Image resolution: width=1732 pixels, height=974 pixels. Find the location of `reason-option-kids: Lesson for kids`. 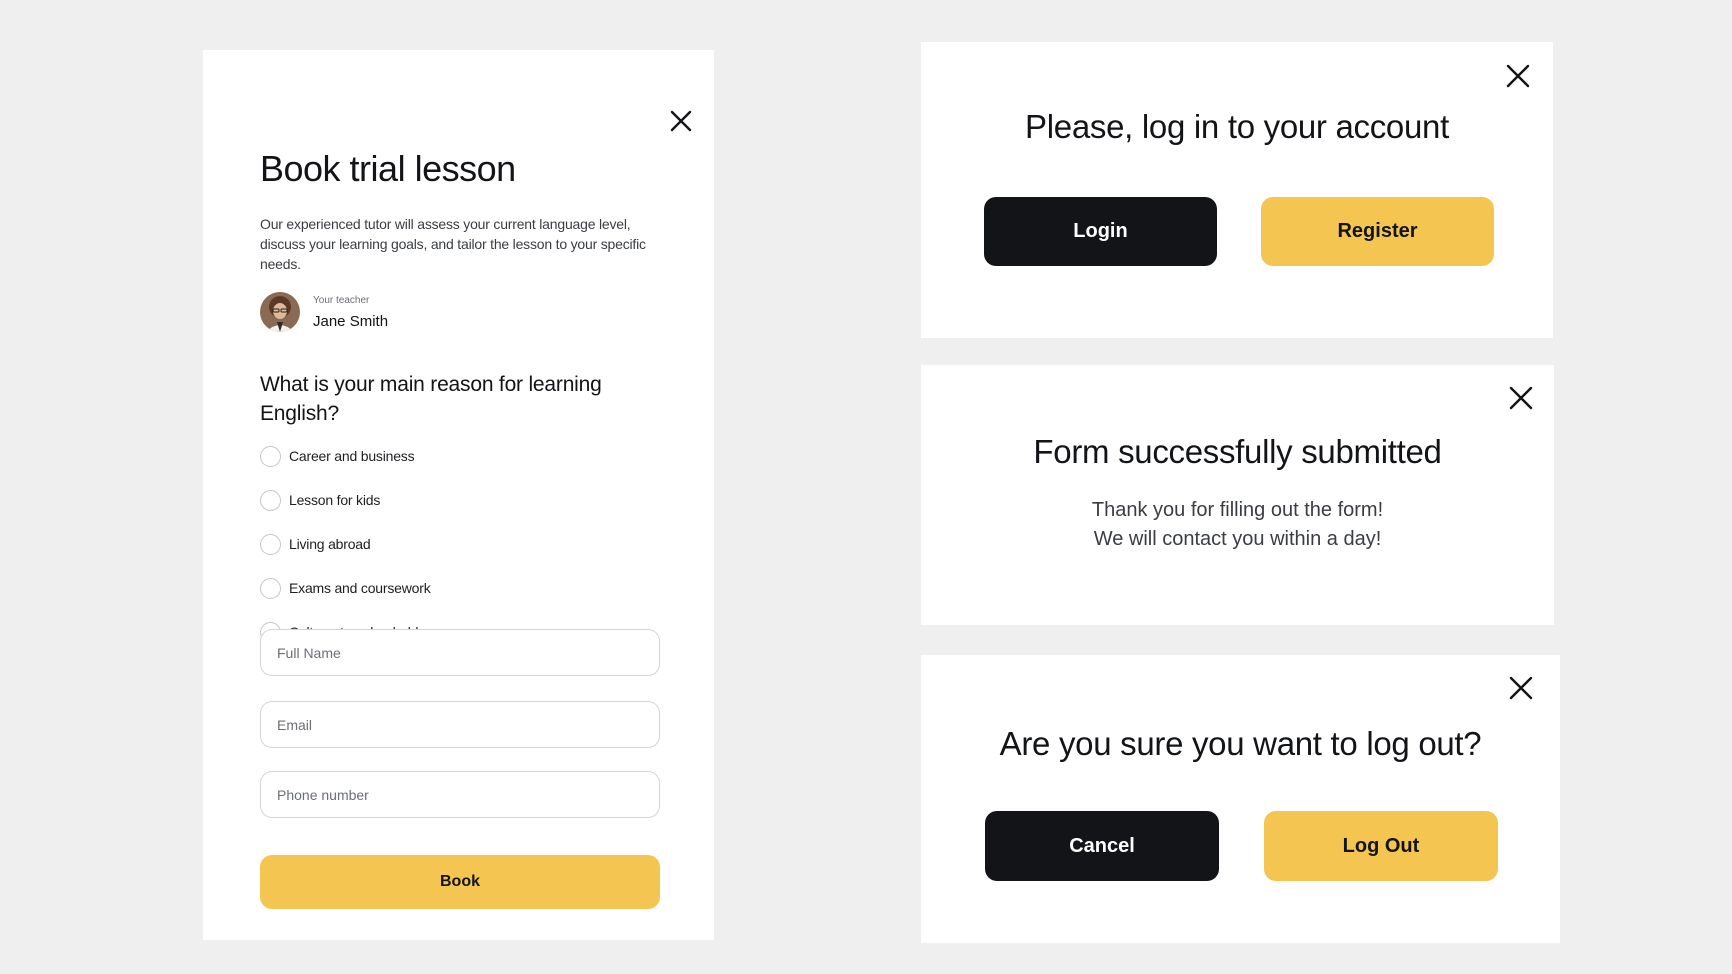

reason-option-kids: Lesson for kids is located at coordinates (345, 500).